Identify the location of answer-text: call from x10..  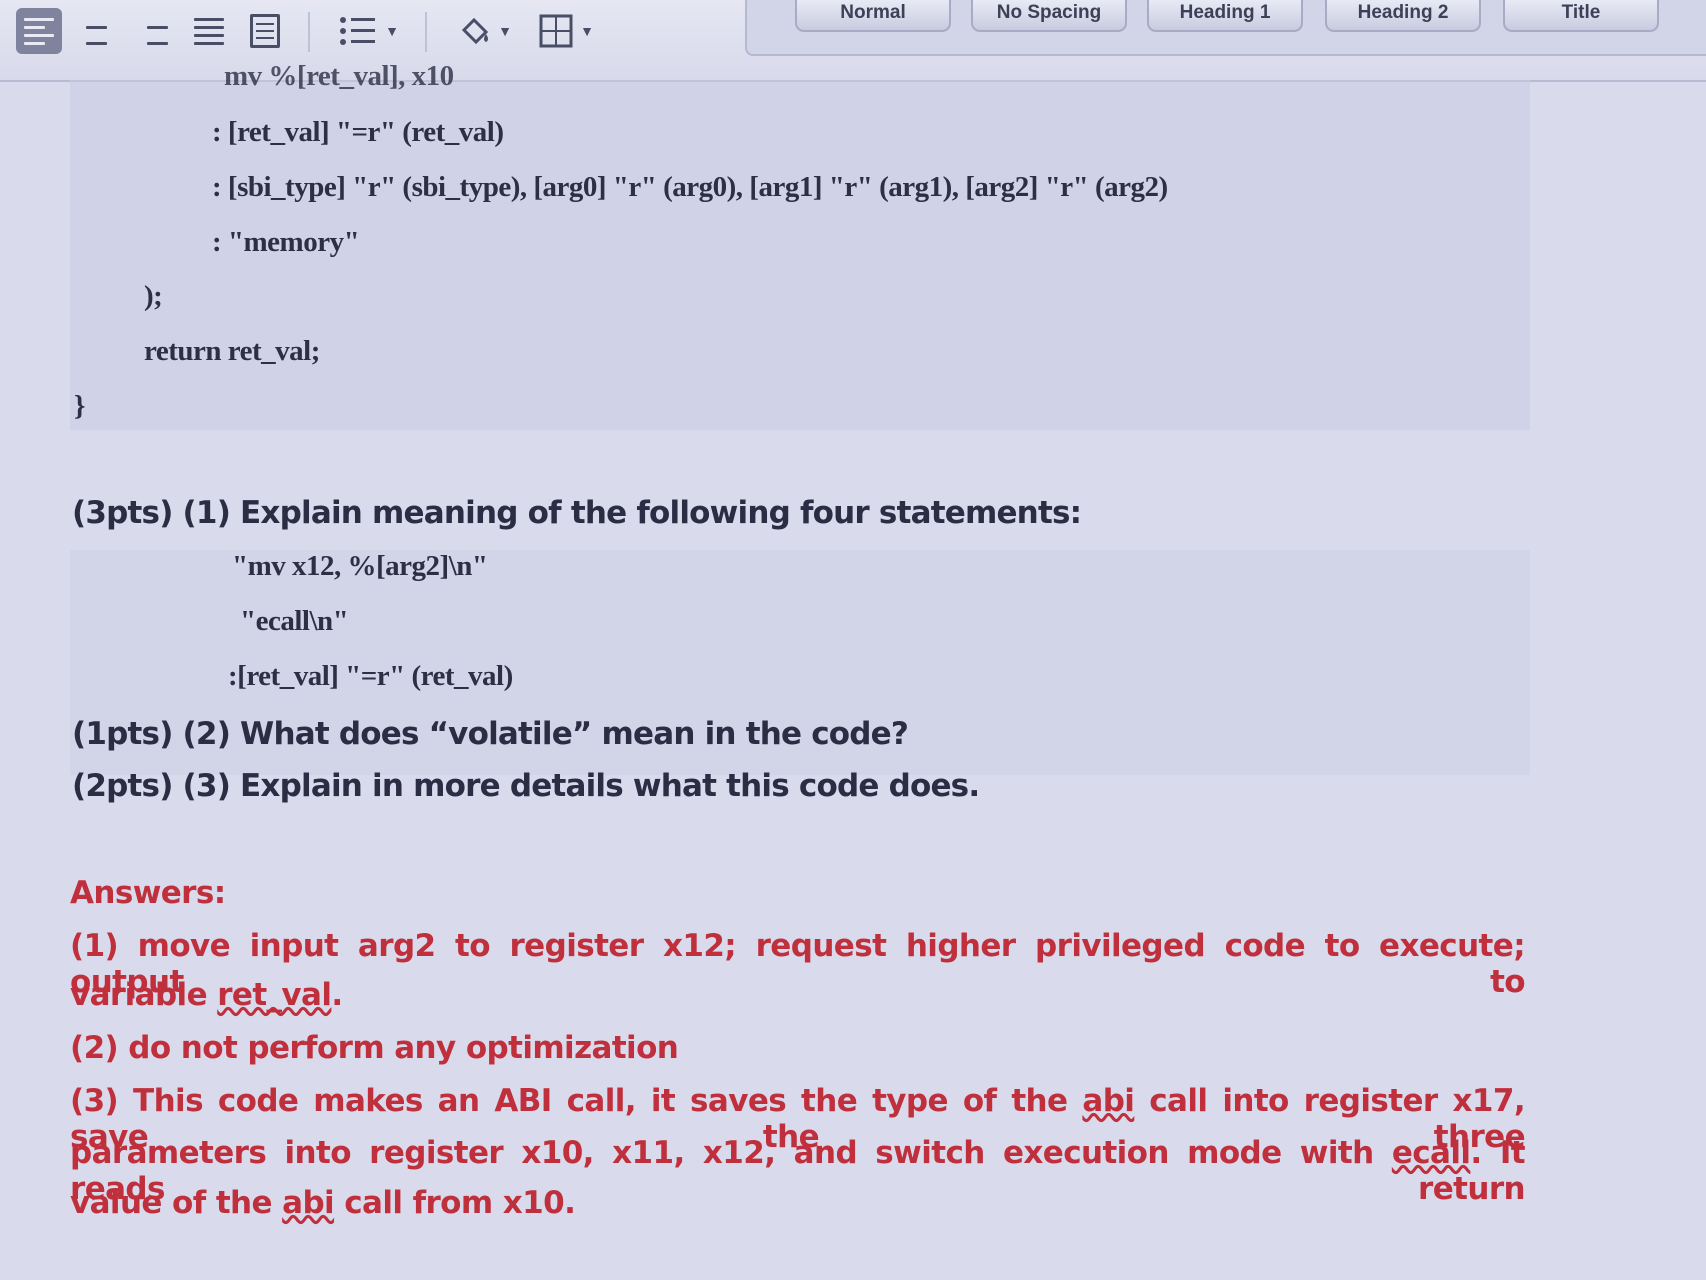
(455, 1203).